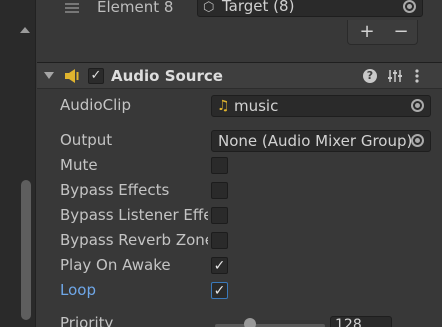 The image size is (442, 327). Describe the element at coordinates (239, 75) in the screenshot. I see `audio-source-header: ✓ Audio Source ?` at that location.